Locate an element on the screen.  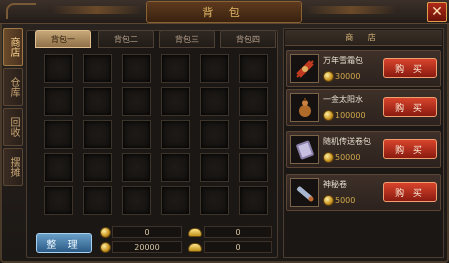
sort-button: 整 理 is located at coordinates (64, 243).